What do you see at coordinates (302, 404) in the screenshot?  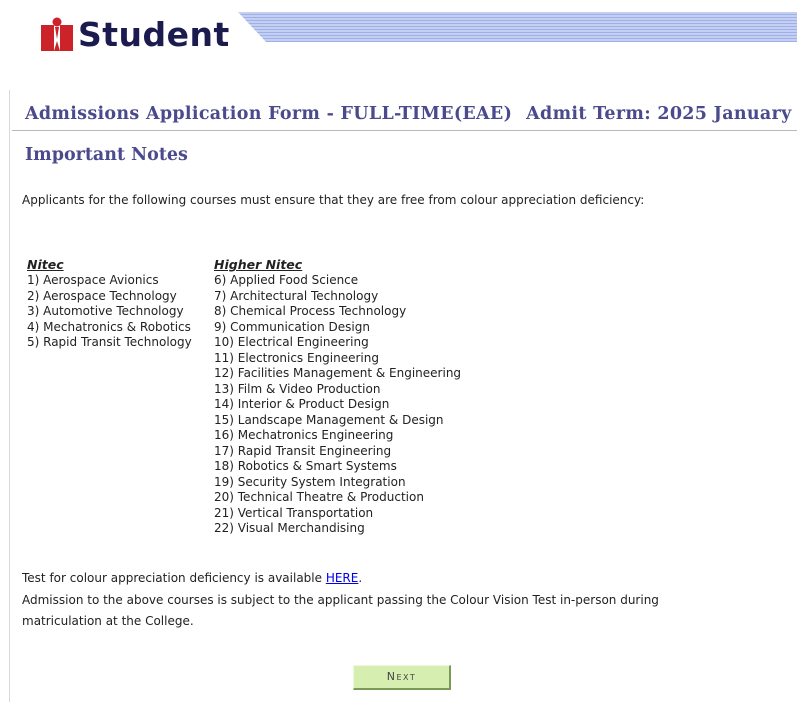 I see `list-item: 14) Interior & Product Design` at bounding box center [302, 404].